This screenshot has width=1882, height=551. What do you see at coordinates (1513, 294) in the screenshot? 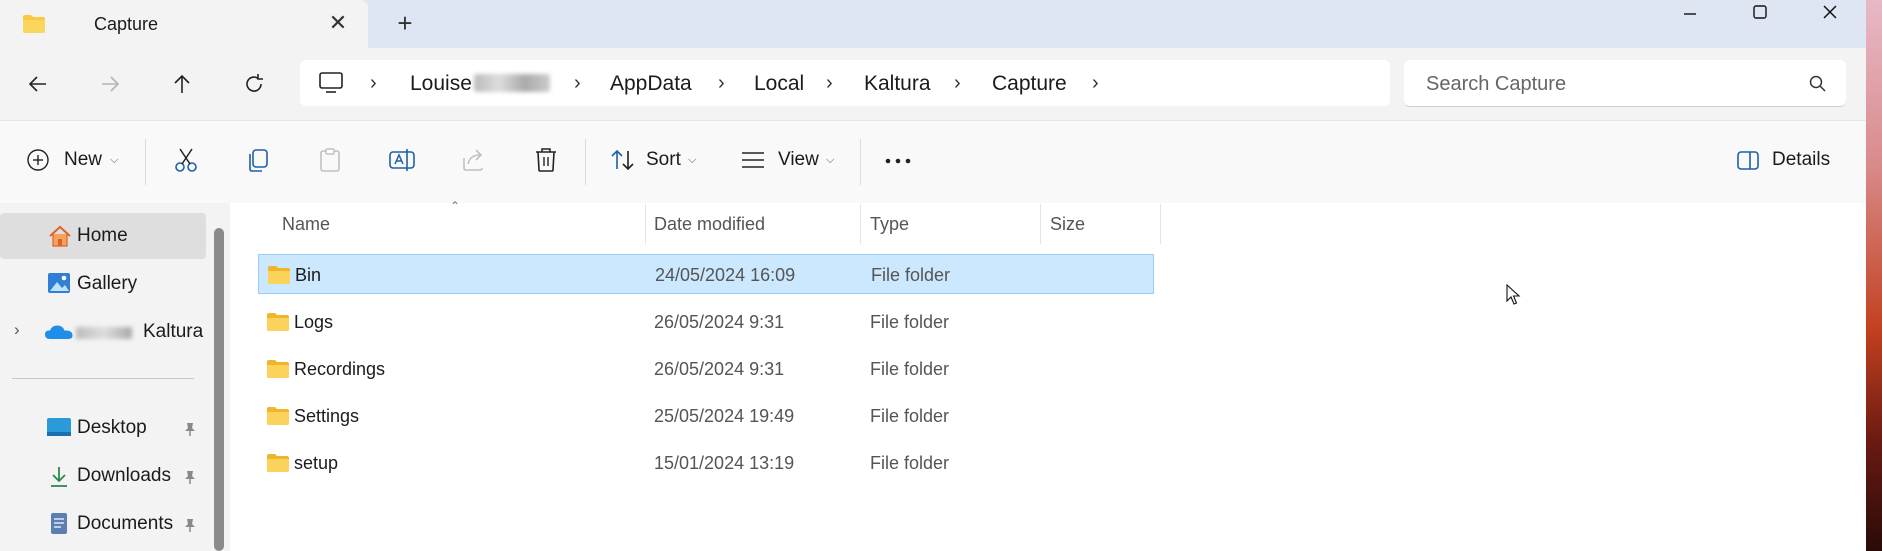
I see `mouse-cursor-icon` at bounding box center [1513, 294].